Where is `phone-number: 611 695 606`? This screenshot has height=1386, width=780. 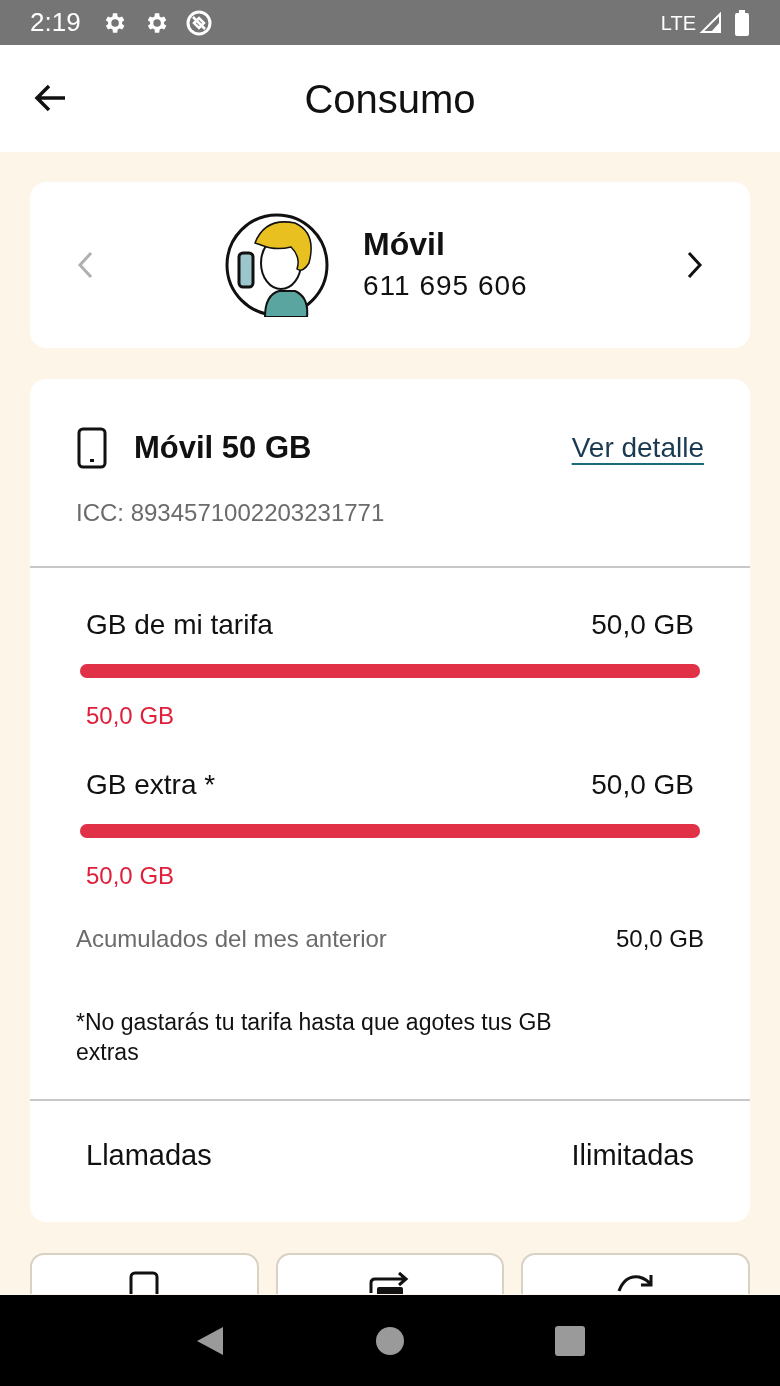 phone-number: 611 695 606 is located at coordinates (445, 286).